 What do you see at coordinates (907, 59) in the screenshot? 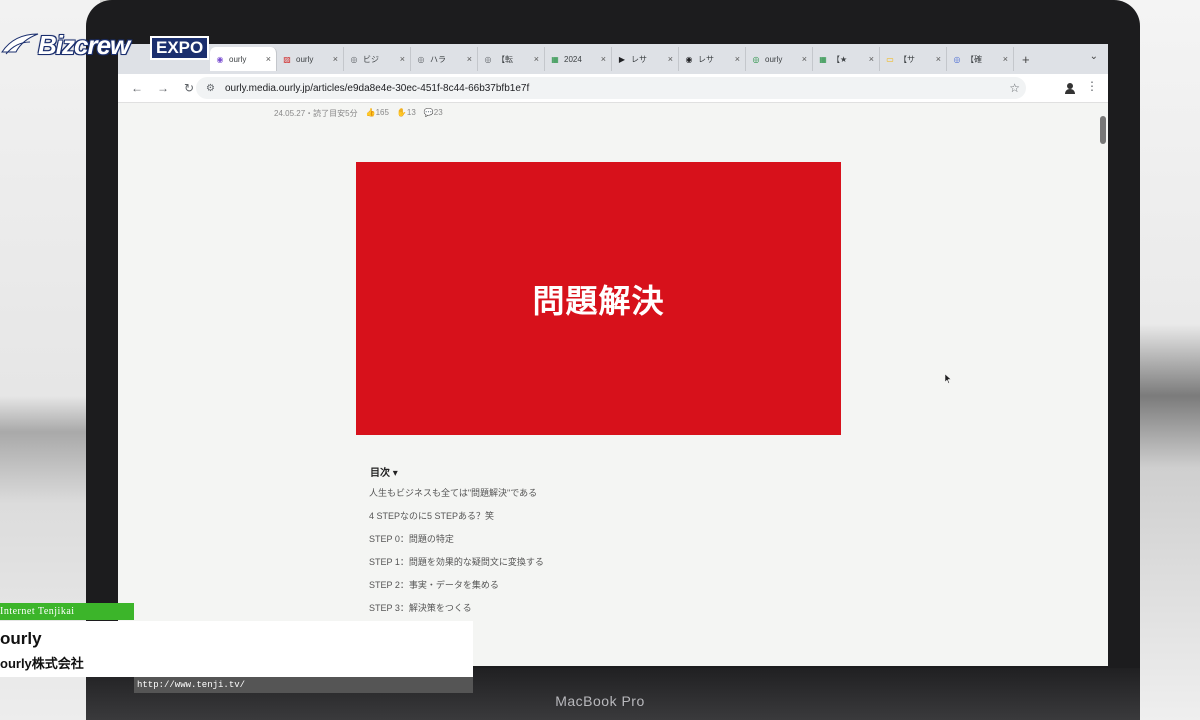
I see `tab-label: 【サ` at bounding box center [907, 59].